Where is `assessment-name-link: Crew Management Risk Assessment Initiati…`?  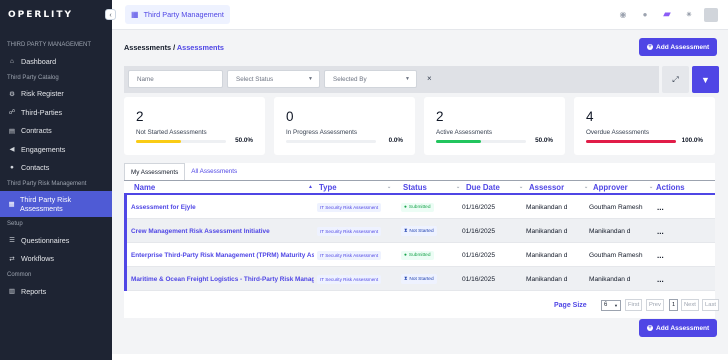
assessment-name-link: Crew Management Risk Assessment Initiati… is located at coordinates (221, 231).